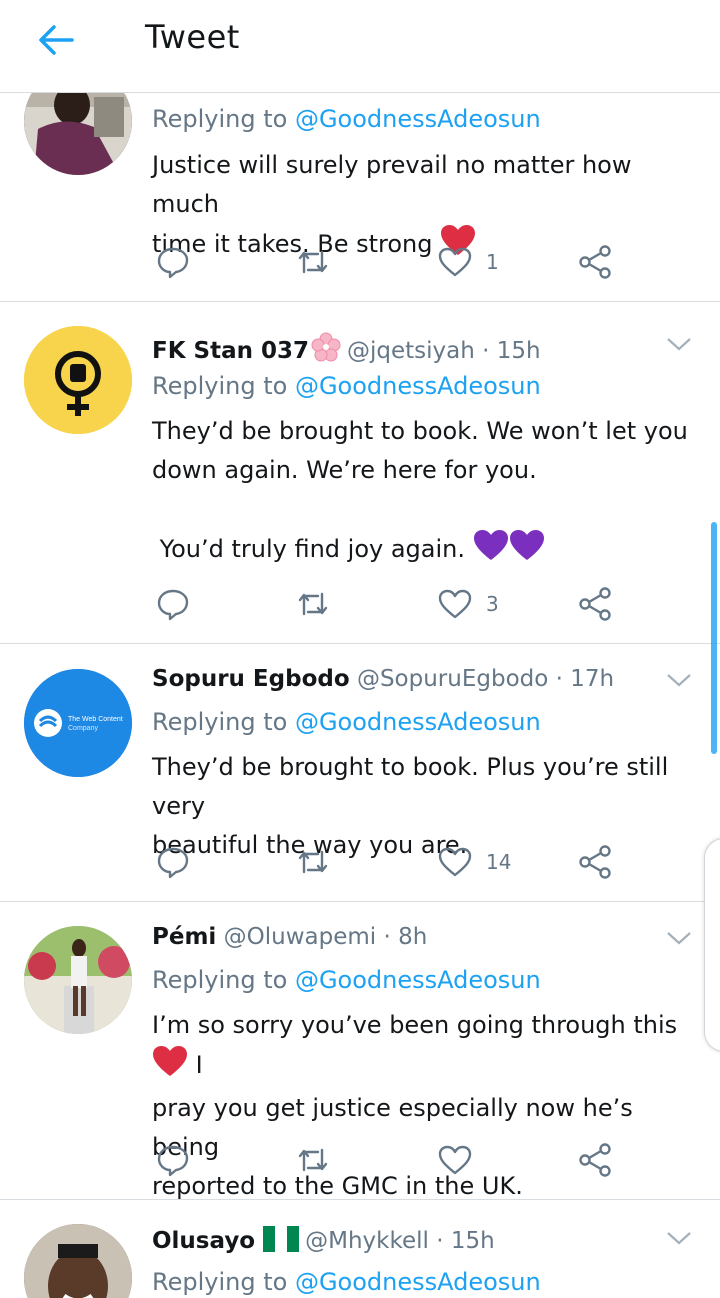  I want to click on tweet-header: Pémi @Oluwapemi · 8h, so click(289, 937).